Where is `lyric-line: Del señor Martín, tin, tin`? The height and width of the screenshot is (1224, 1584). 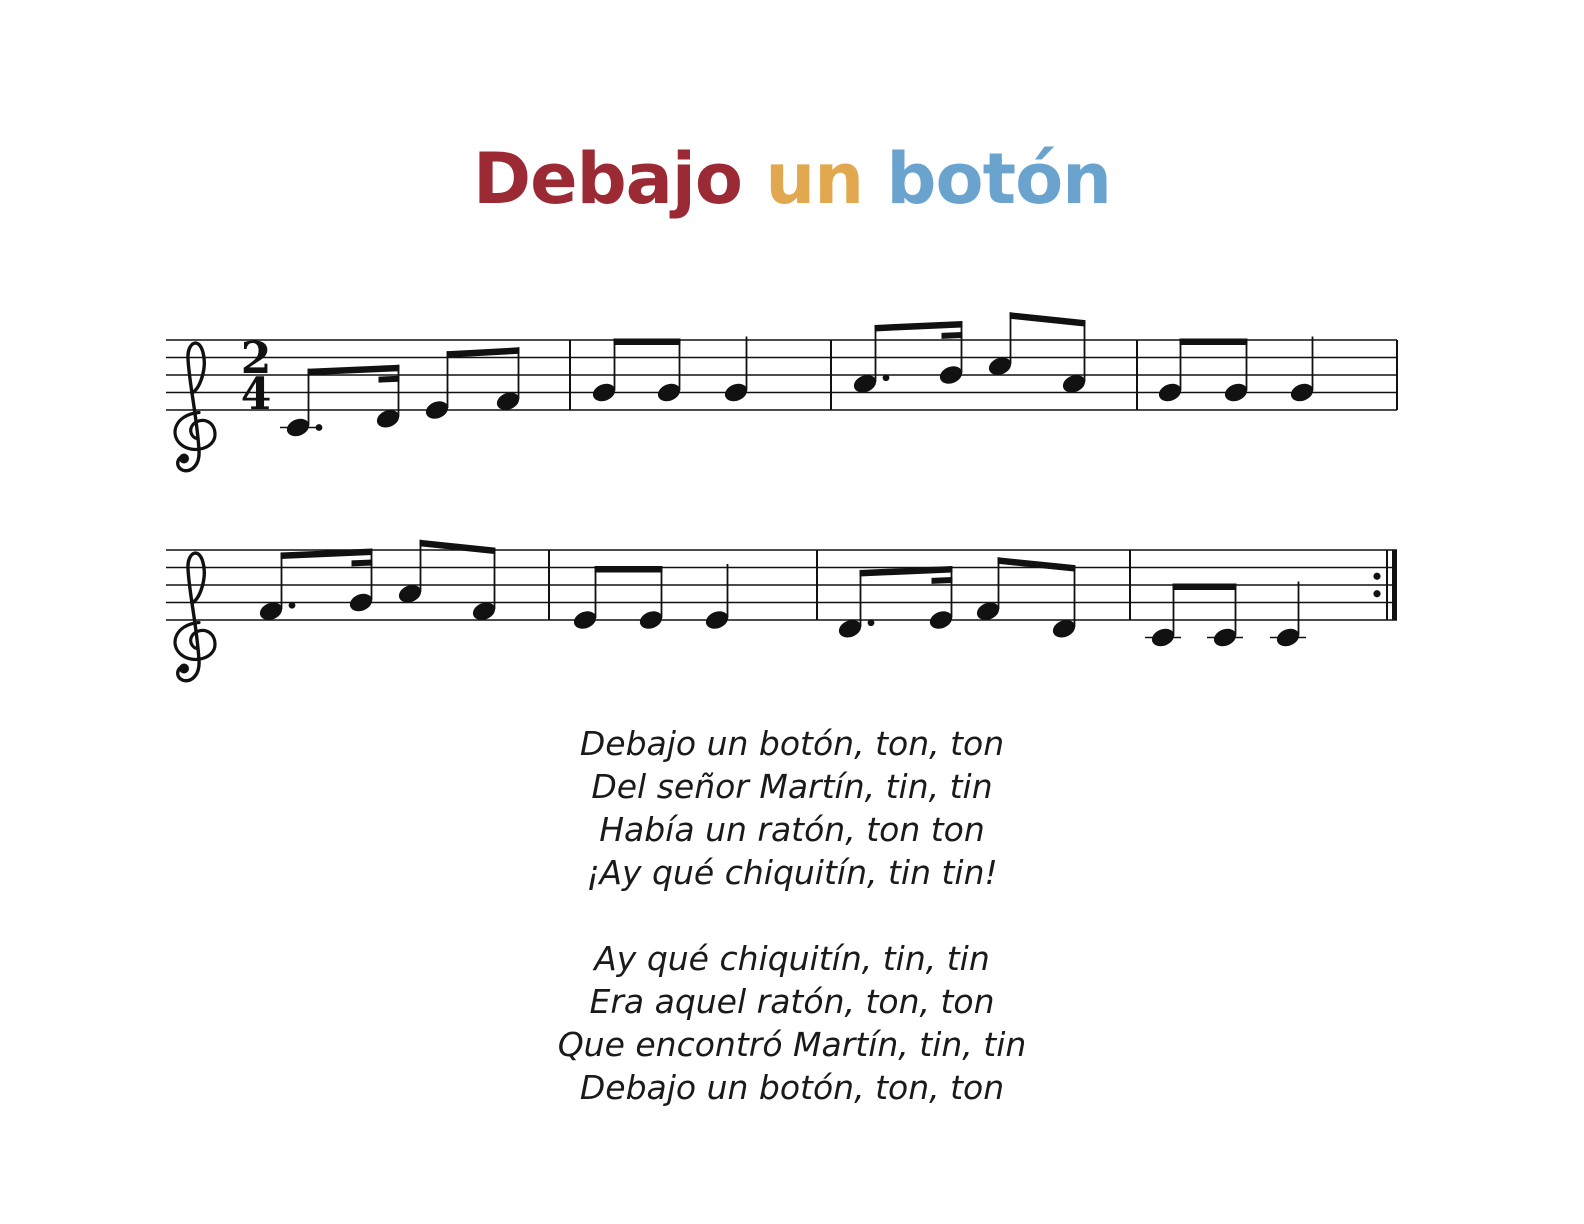 lyric-line: Del señor Martín, tin, tin is located at coordinates (792, 786).